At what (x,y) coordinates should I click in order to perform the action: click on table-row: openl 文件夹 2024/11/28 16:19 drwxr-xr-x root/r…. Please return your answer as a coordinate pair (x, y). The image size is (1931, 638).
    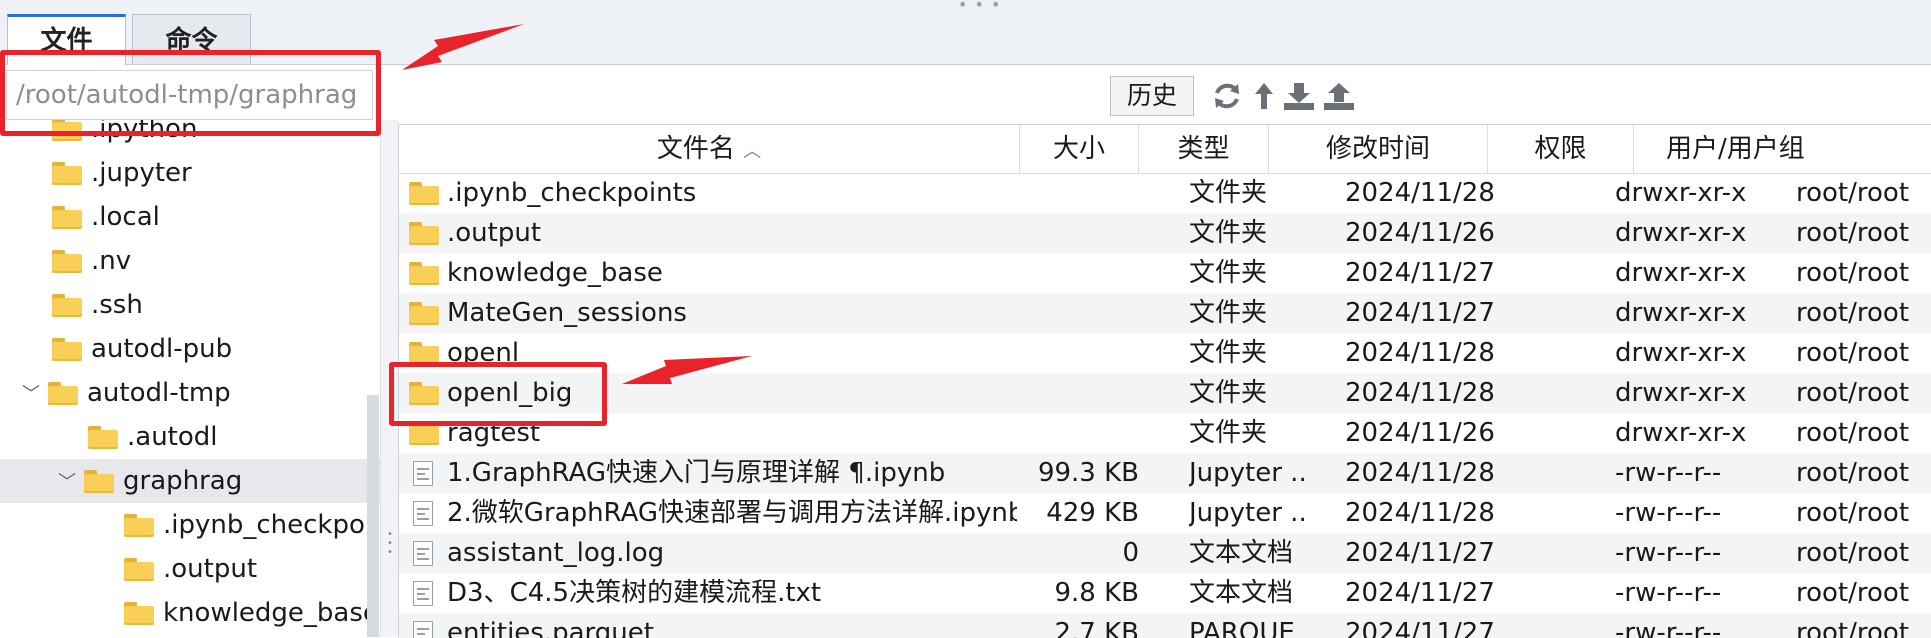
    Looking at the image, I should click on (1165, 353).